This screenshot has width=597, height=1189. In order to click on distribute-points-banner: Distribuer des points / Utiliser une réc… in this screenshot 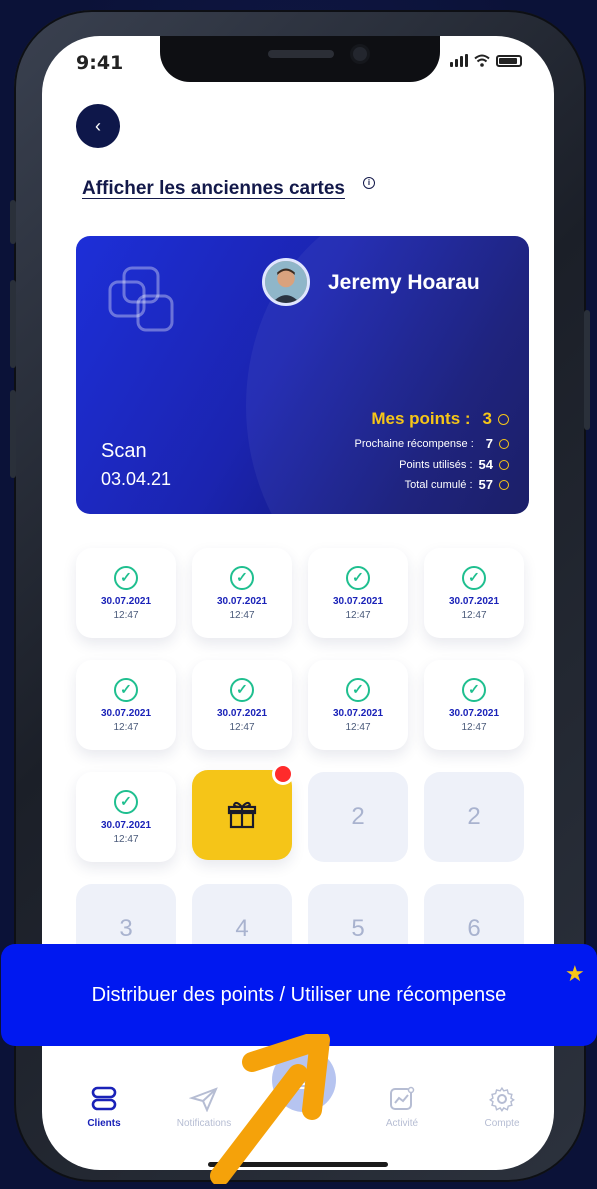, I will do `click(299, 995)`.